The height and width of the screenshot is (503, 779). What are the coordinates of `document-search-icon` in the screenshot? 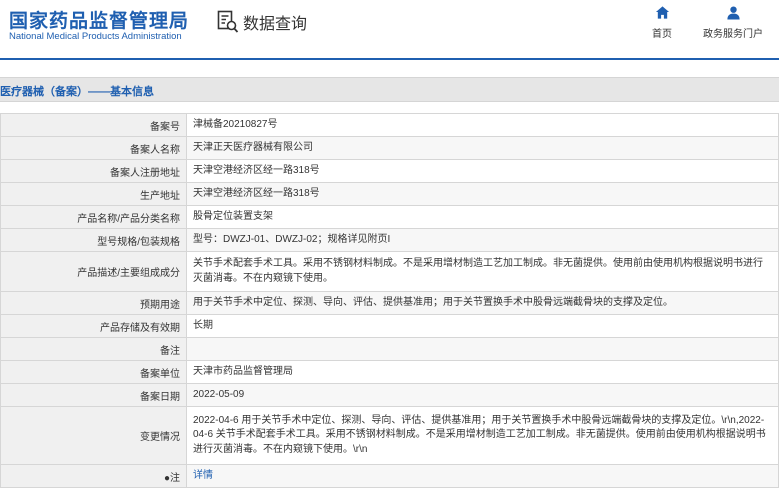 It's located at (228, 21).